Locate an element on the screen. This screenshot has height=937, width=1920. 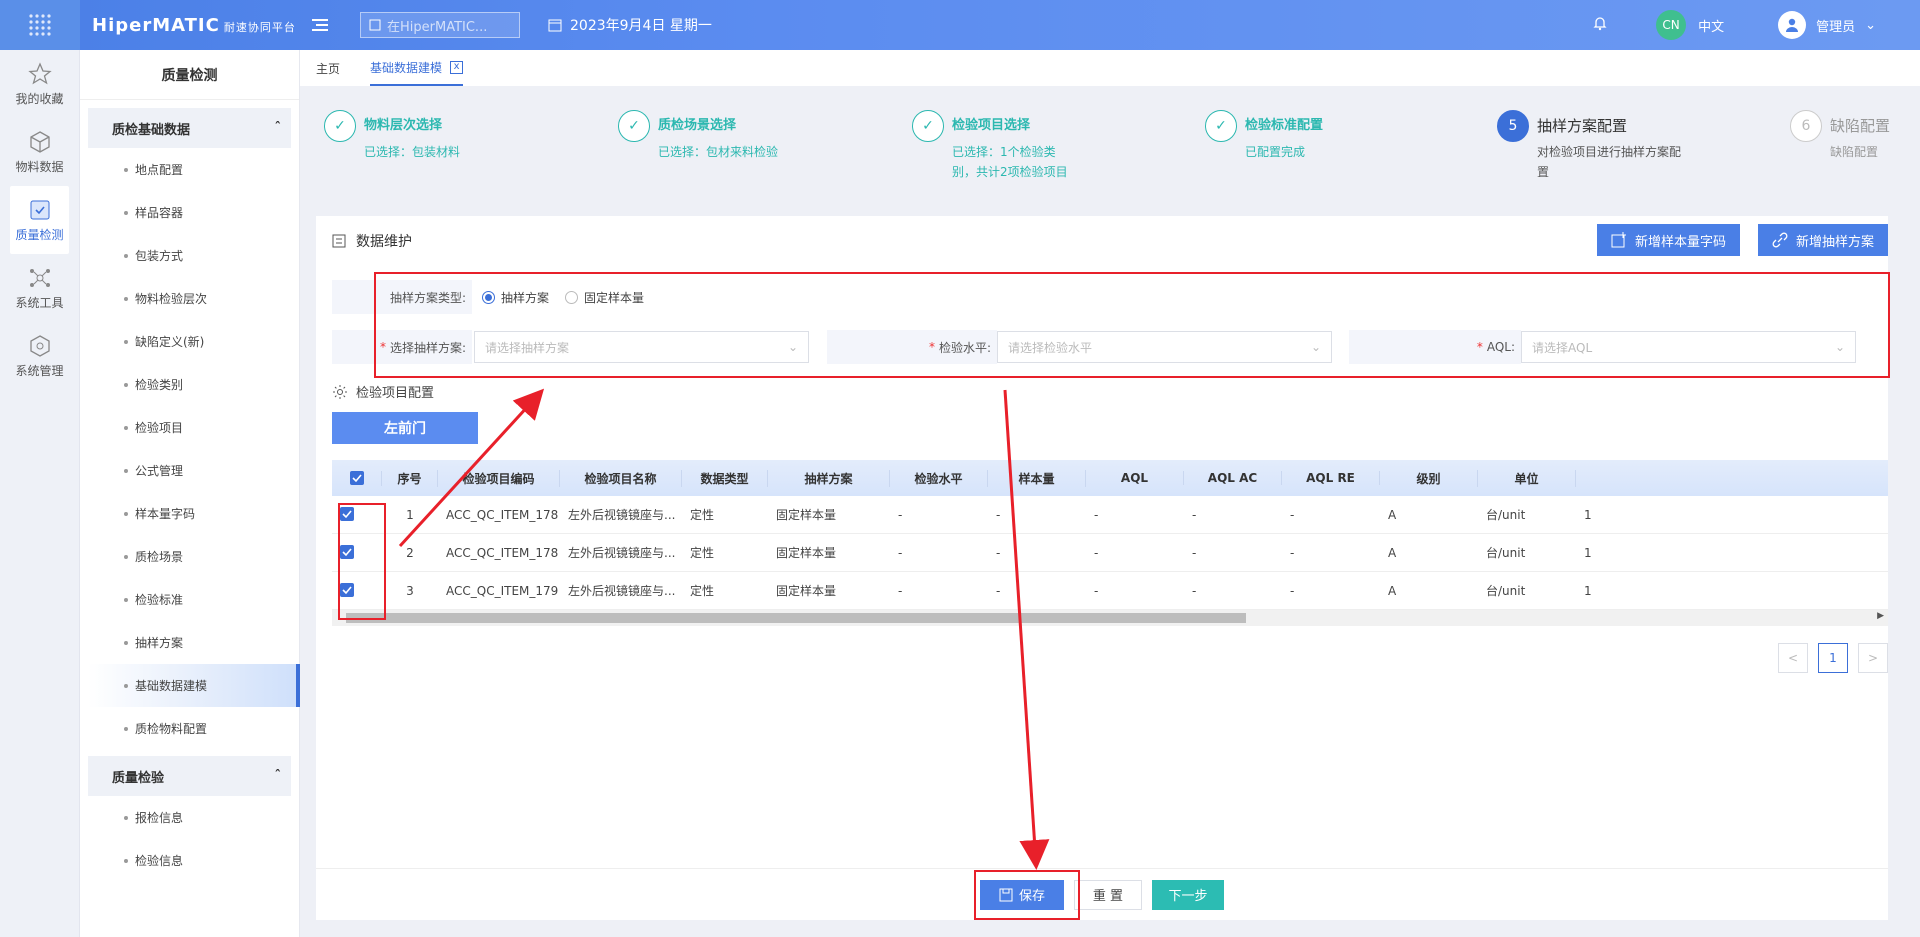
sidebar-group-inspection: 质量检验 ˆ is located at coordinates (189, 776).